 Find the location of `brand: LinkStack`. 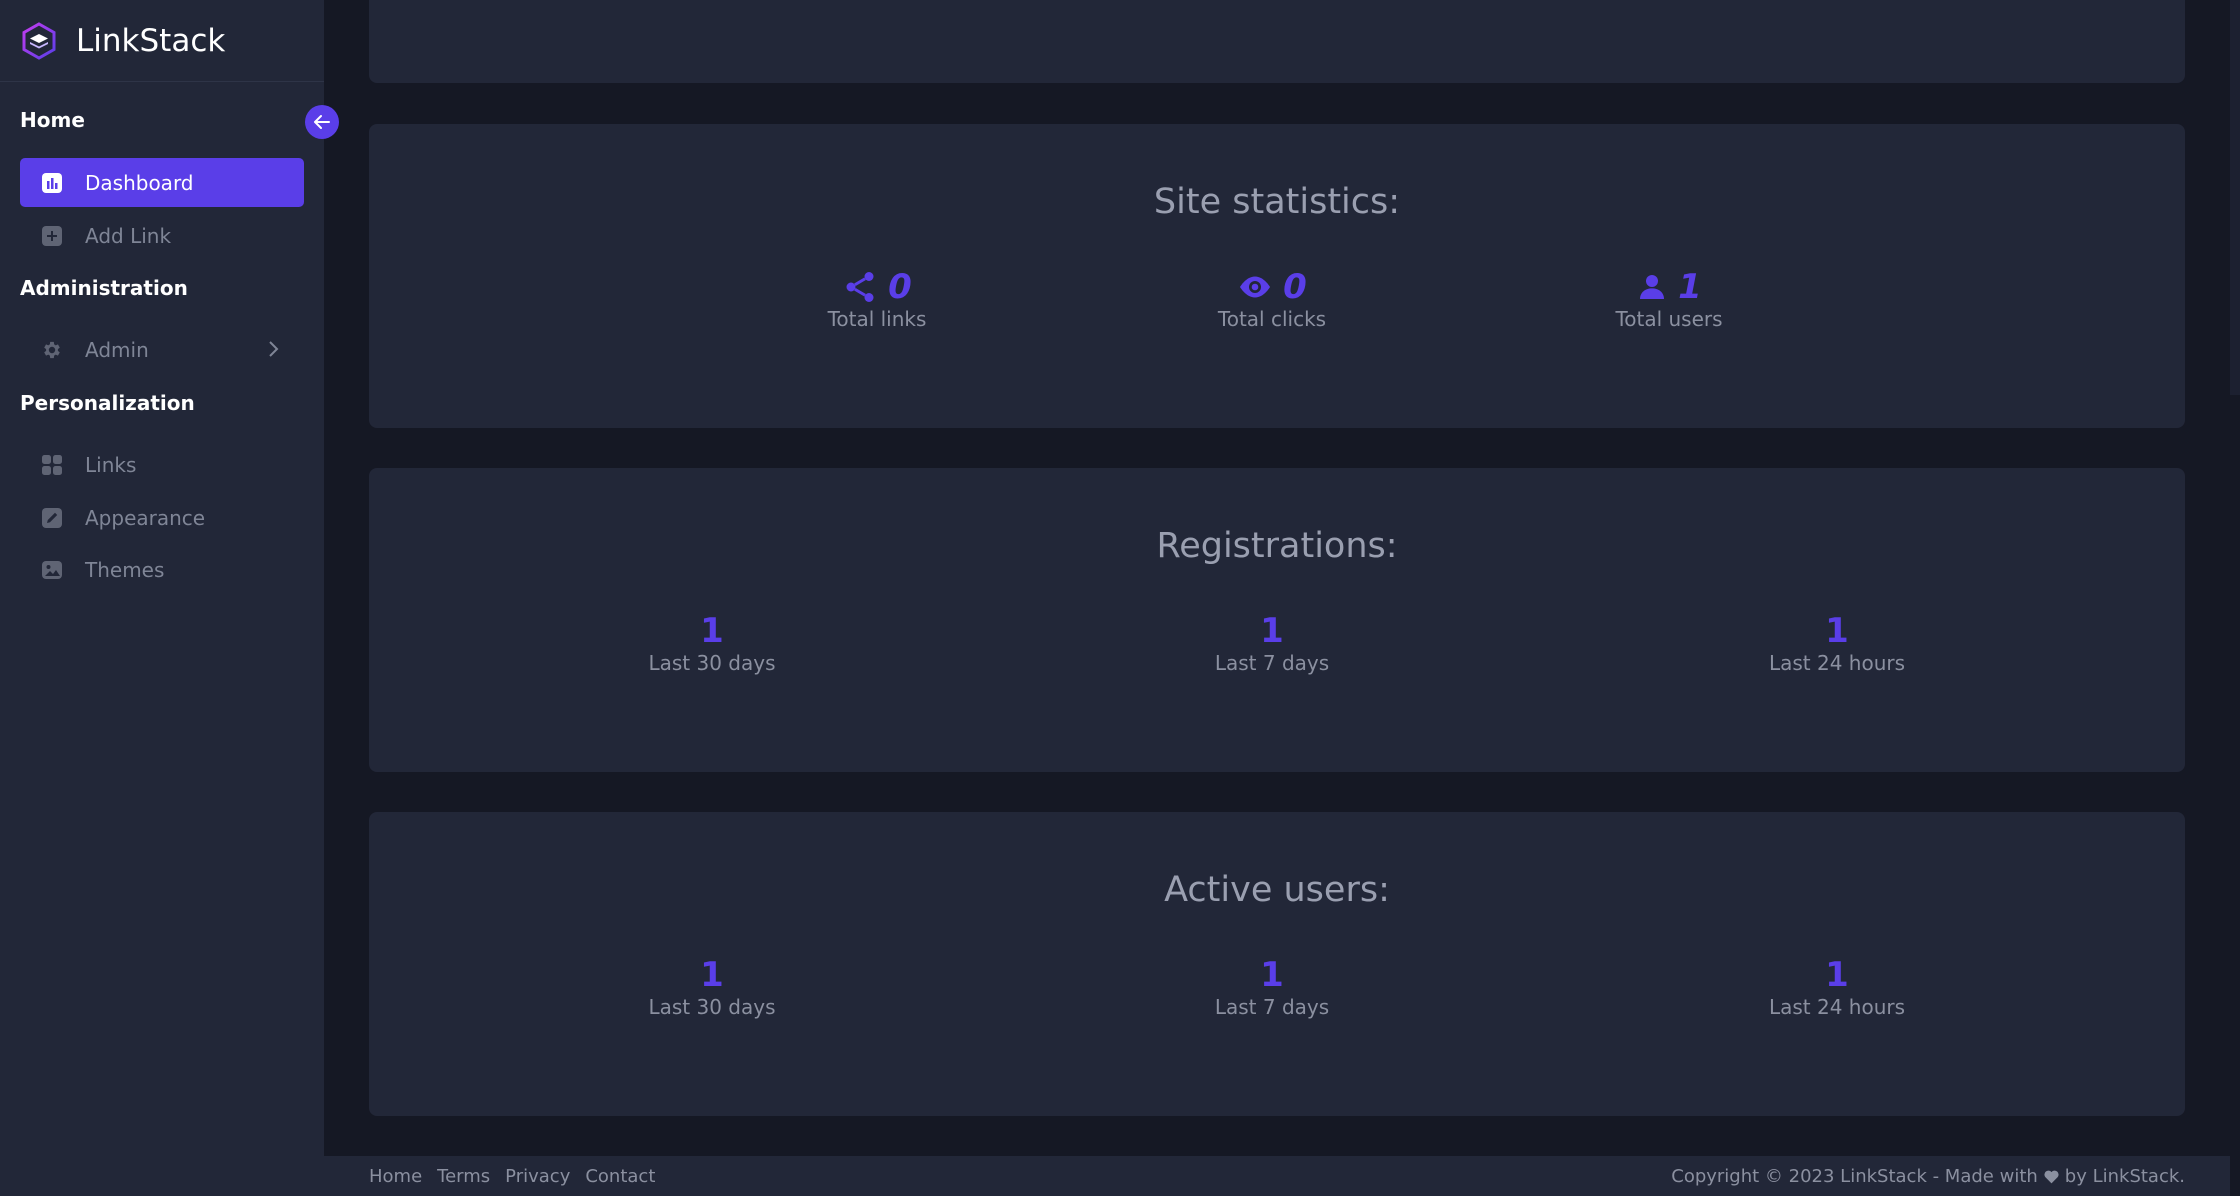

brand: LinkStack is located at coordinates (162, 41).